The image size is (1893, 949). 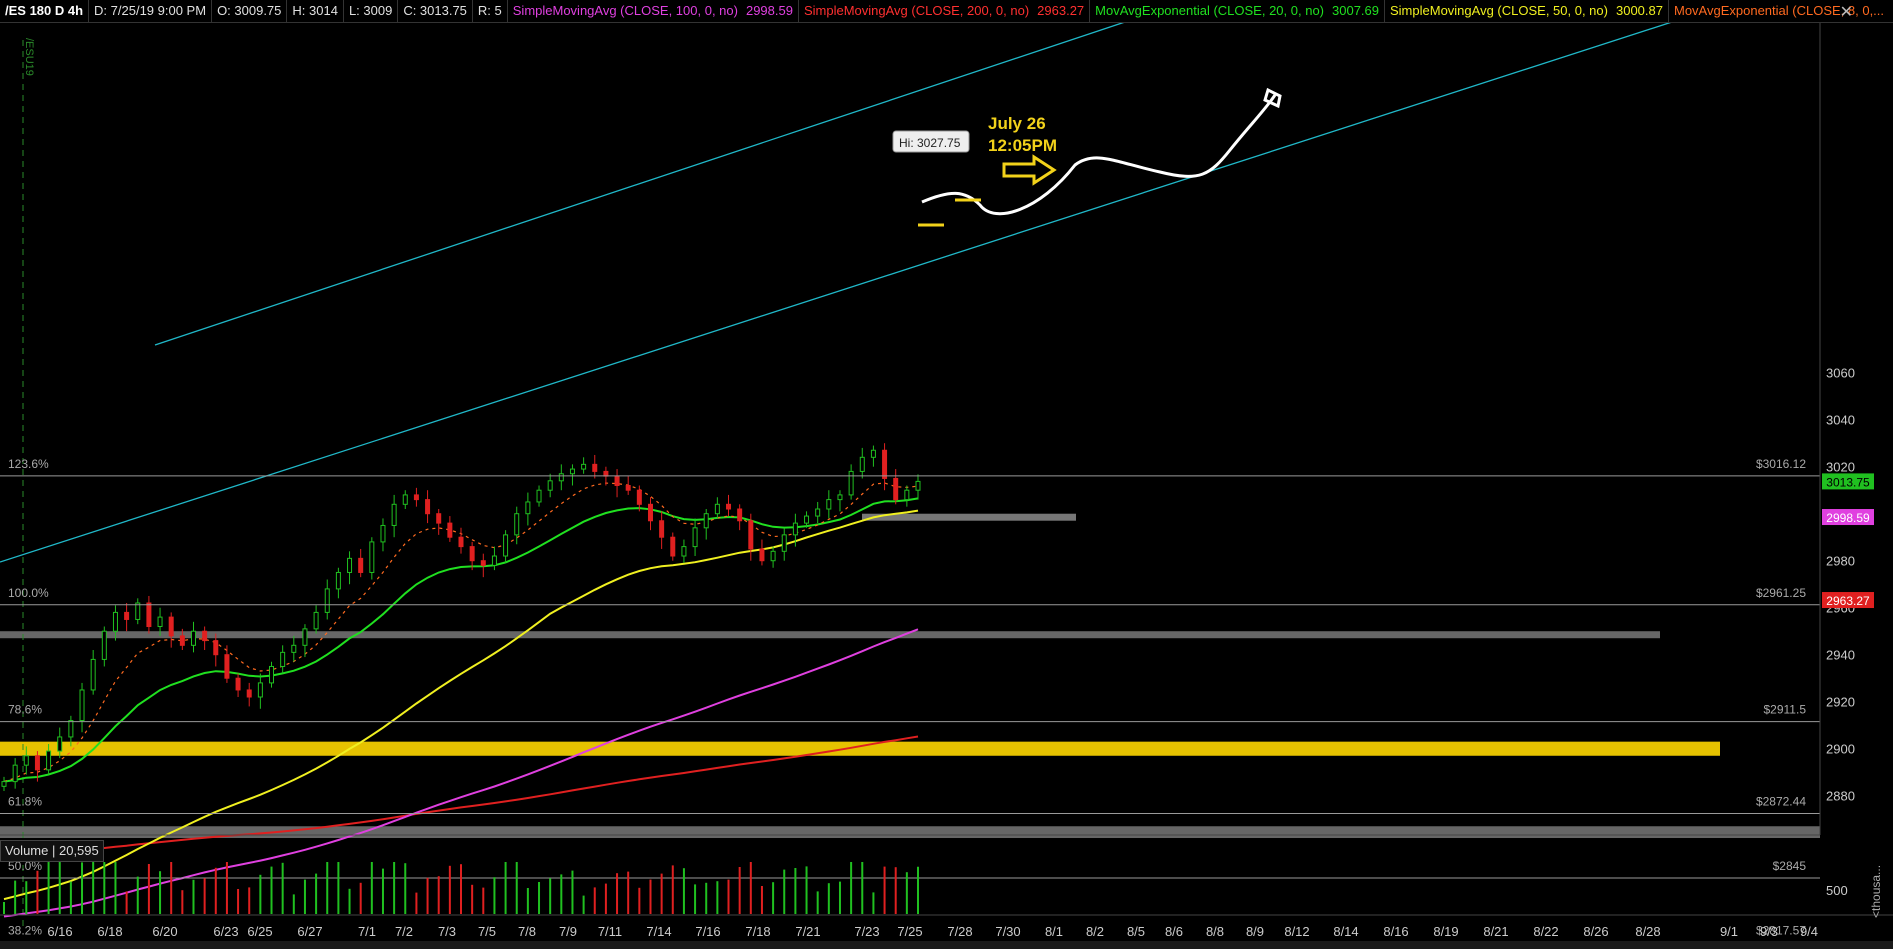 What do you see at coordinates (1848, 601) in the screenshot?
I see `price-badge-label: 2963.27` at bounding box center [1848, 601].